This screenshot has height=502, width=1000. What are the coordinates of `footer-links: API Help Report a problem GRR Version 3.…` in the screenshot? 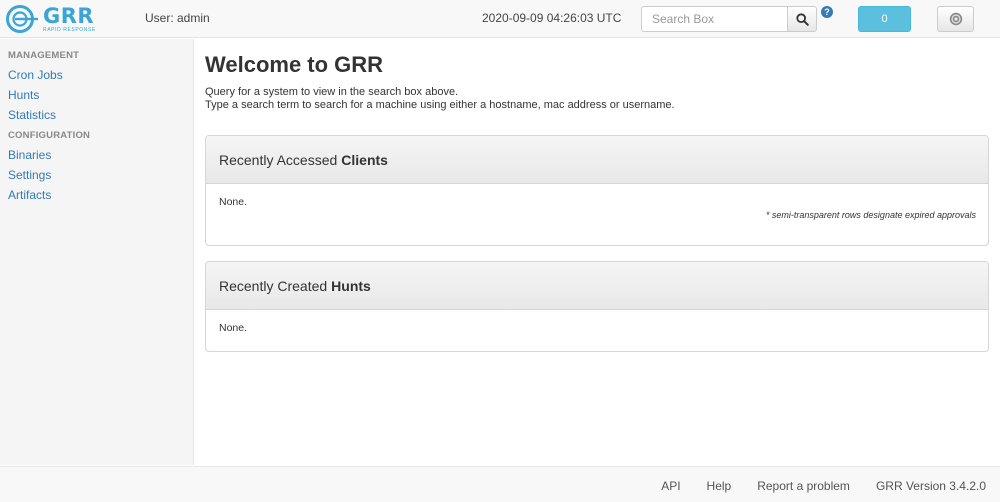 It's located at (810, 486).